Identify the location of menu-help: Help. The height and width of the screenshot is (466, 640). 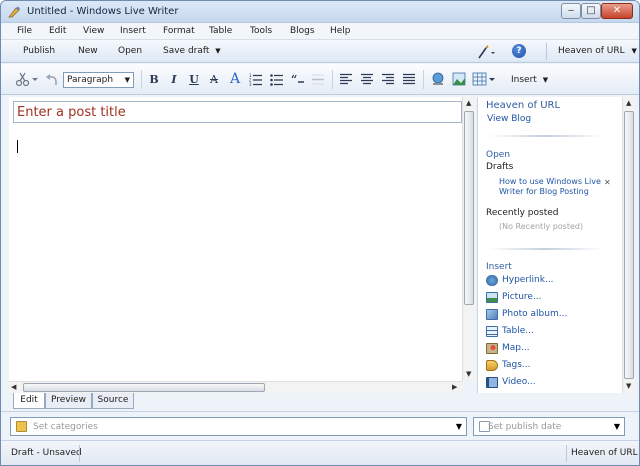
(340, 31).